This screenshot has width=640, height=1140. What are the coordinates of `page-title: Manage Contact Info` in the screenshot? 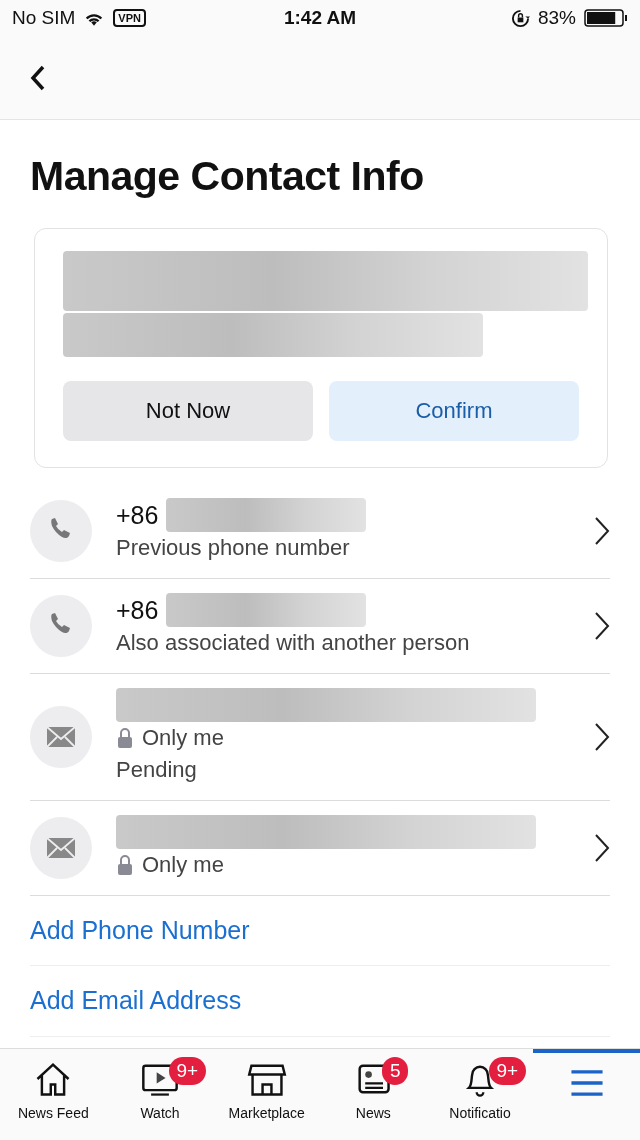 It's located at (227, 176).